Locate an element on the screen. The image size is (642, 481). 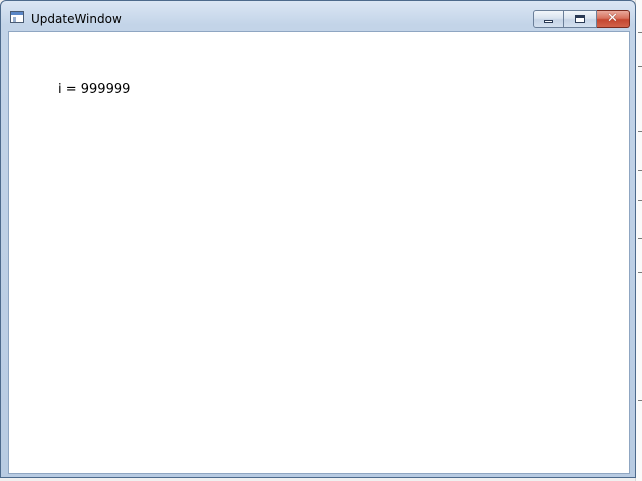
minimize-button is located at coordinates (548, 19).